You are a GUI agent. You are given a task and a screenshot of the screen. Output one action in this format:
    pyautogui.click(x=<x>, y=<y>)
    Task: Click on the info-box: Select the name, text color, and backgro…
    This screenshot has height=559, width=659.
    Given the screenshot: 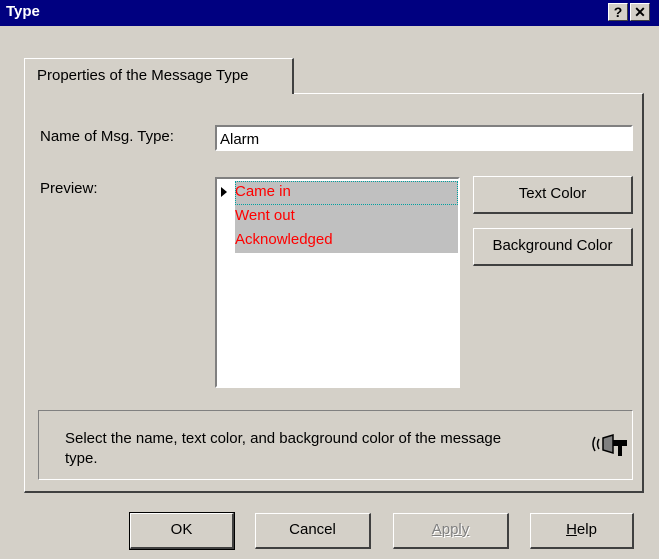 What is the action you would take?
    pyautogui.click(x=335, y=445)
    